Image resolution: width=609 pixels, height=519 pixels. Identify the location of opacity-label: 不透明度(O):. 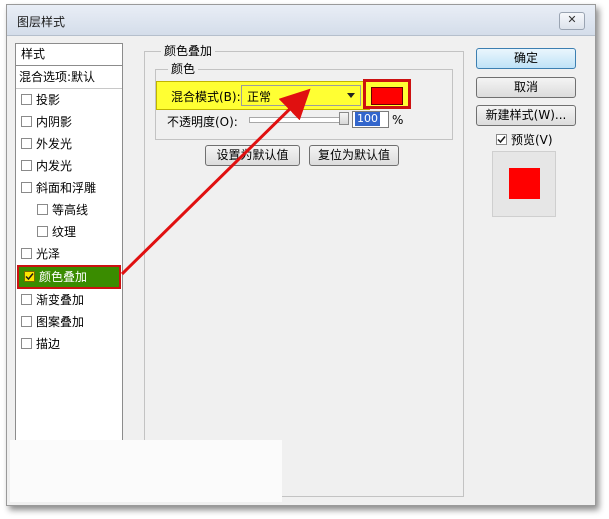
(202, 122).